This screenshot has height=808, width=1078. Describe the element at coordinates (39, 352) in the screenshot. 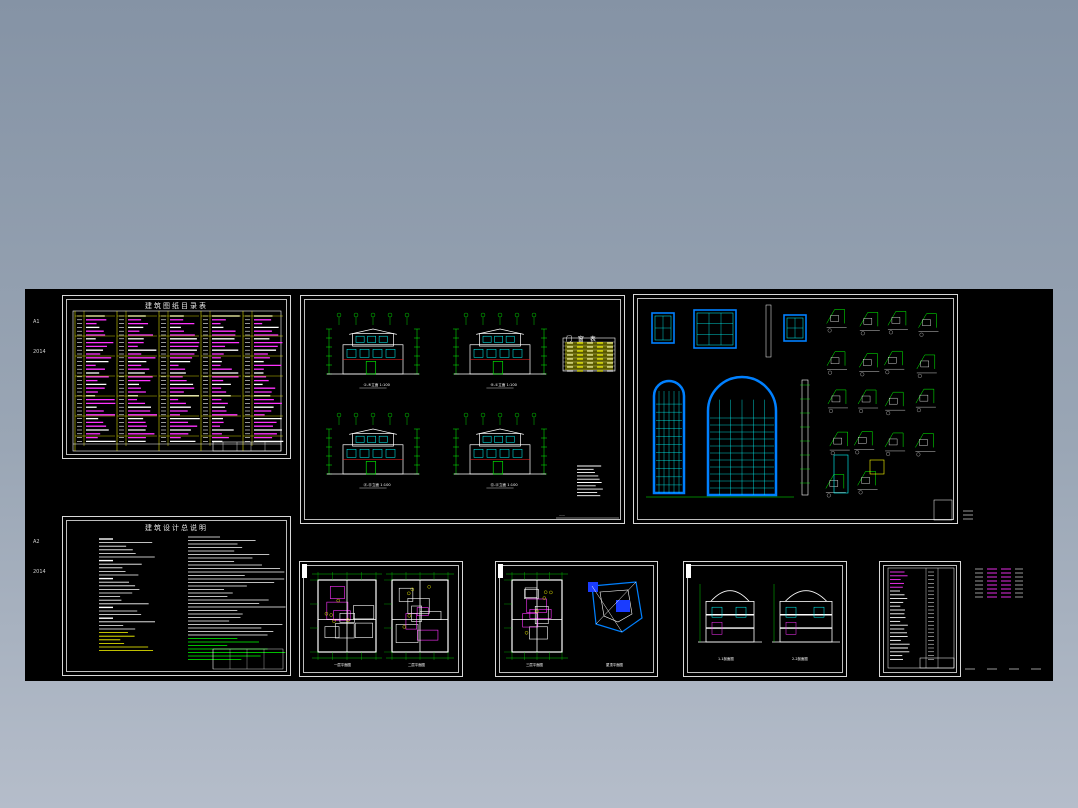

I see `margin-mark: 2014` at that location.